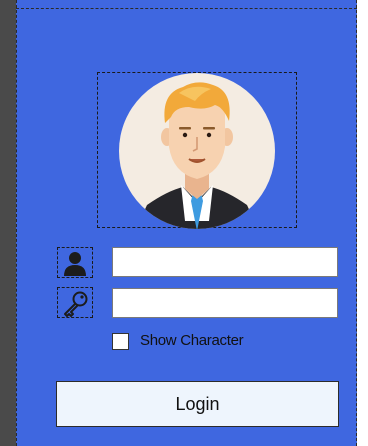 The image size is (368, 446). I want to click on username-icon-box, so click(75, 262).